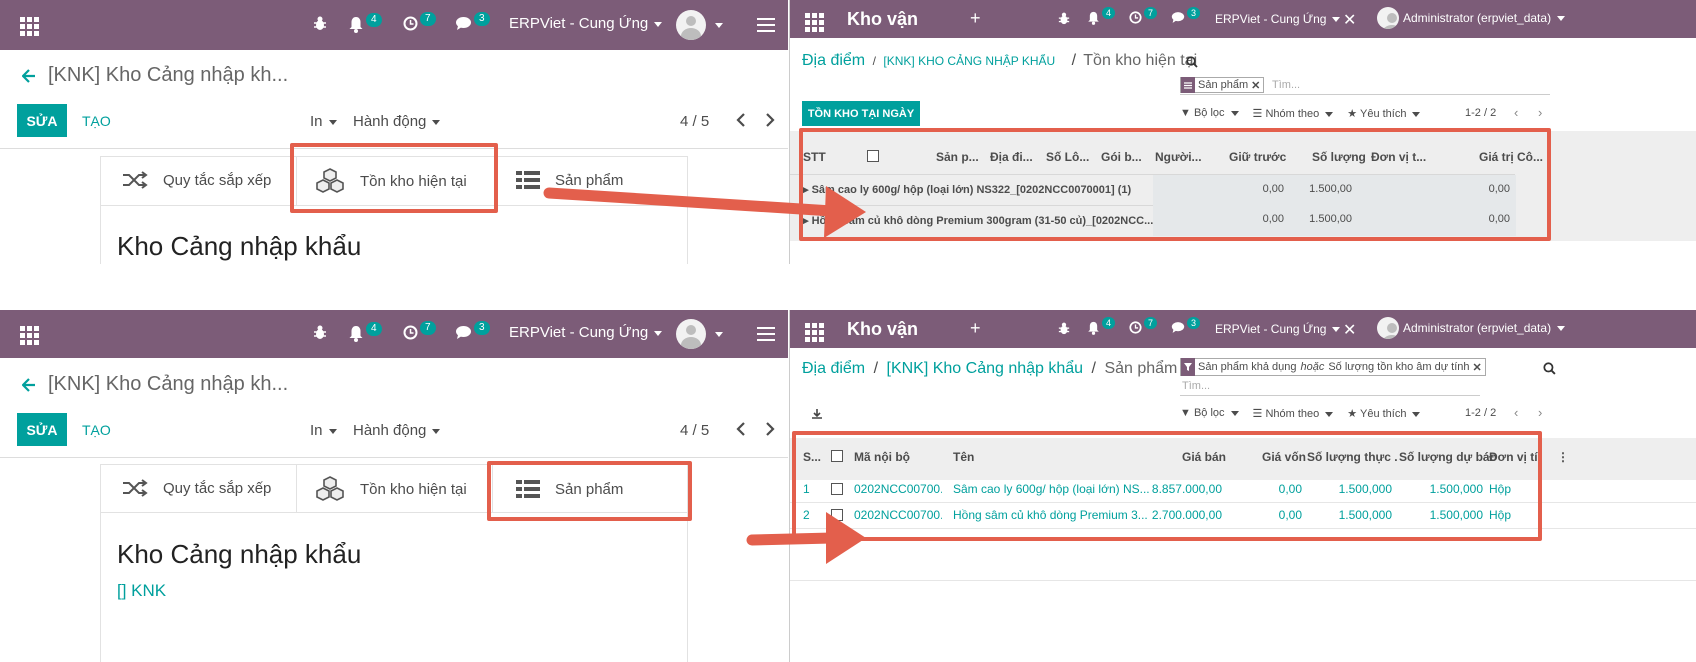  Describe the element at coordinates (690, 202) in the screenshot. I see `arrow-to-stock-table` at that location.